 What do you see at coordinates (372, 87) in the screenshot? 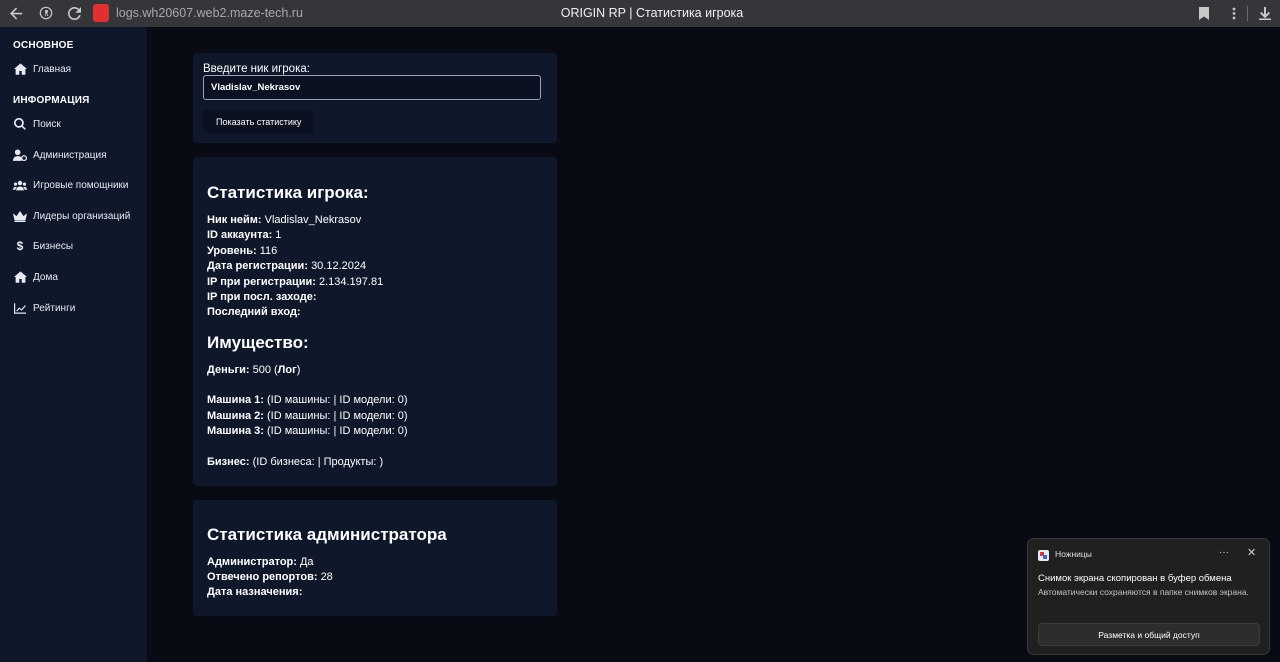
I see `nick-input` at bounding box center [372, 87].